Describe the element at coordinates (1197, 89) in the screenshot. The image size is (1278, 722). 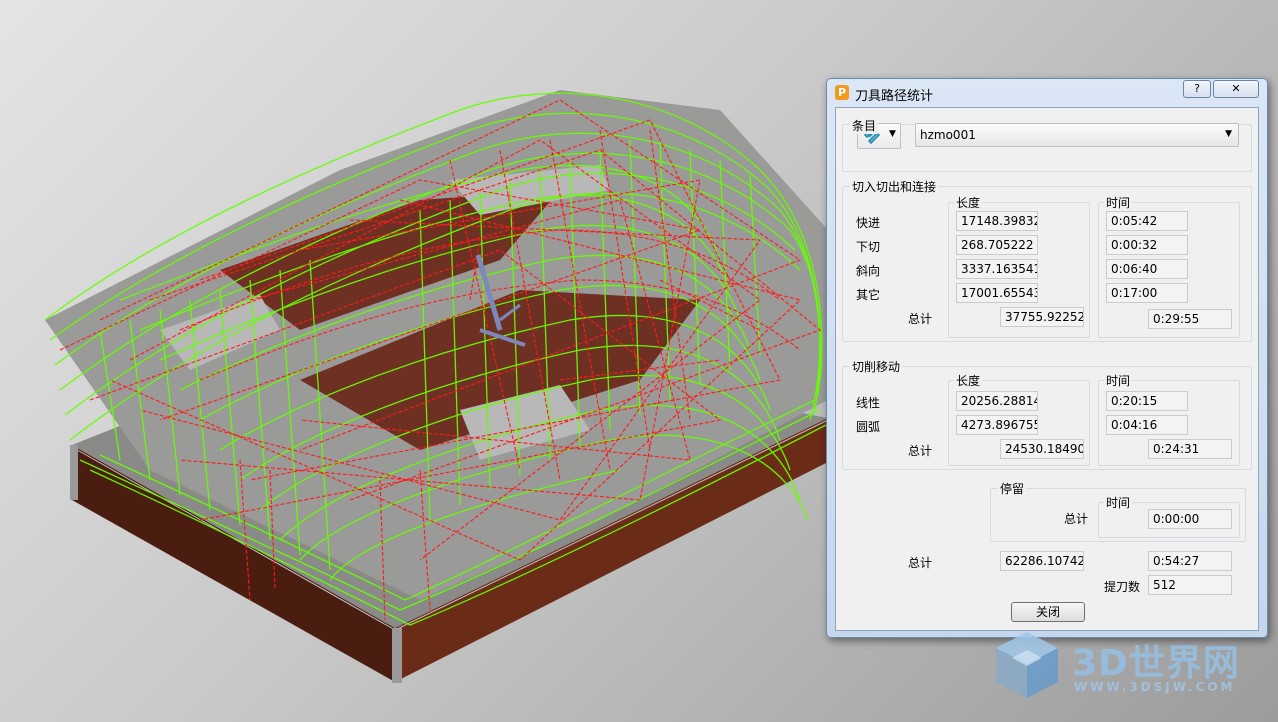
I see `help-button: ?` at that location.